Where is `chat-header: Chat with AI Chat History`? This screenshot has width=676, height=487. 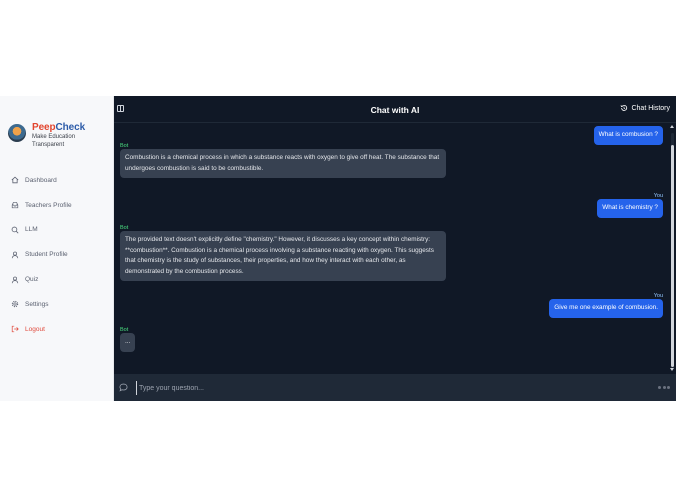
chat-header: Chat with AI Chat History is located at coordinates (395, 109).